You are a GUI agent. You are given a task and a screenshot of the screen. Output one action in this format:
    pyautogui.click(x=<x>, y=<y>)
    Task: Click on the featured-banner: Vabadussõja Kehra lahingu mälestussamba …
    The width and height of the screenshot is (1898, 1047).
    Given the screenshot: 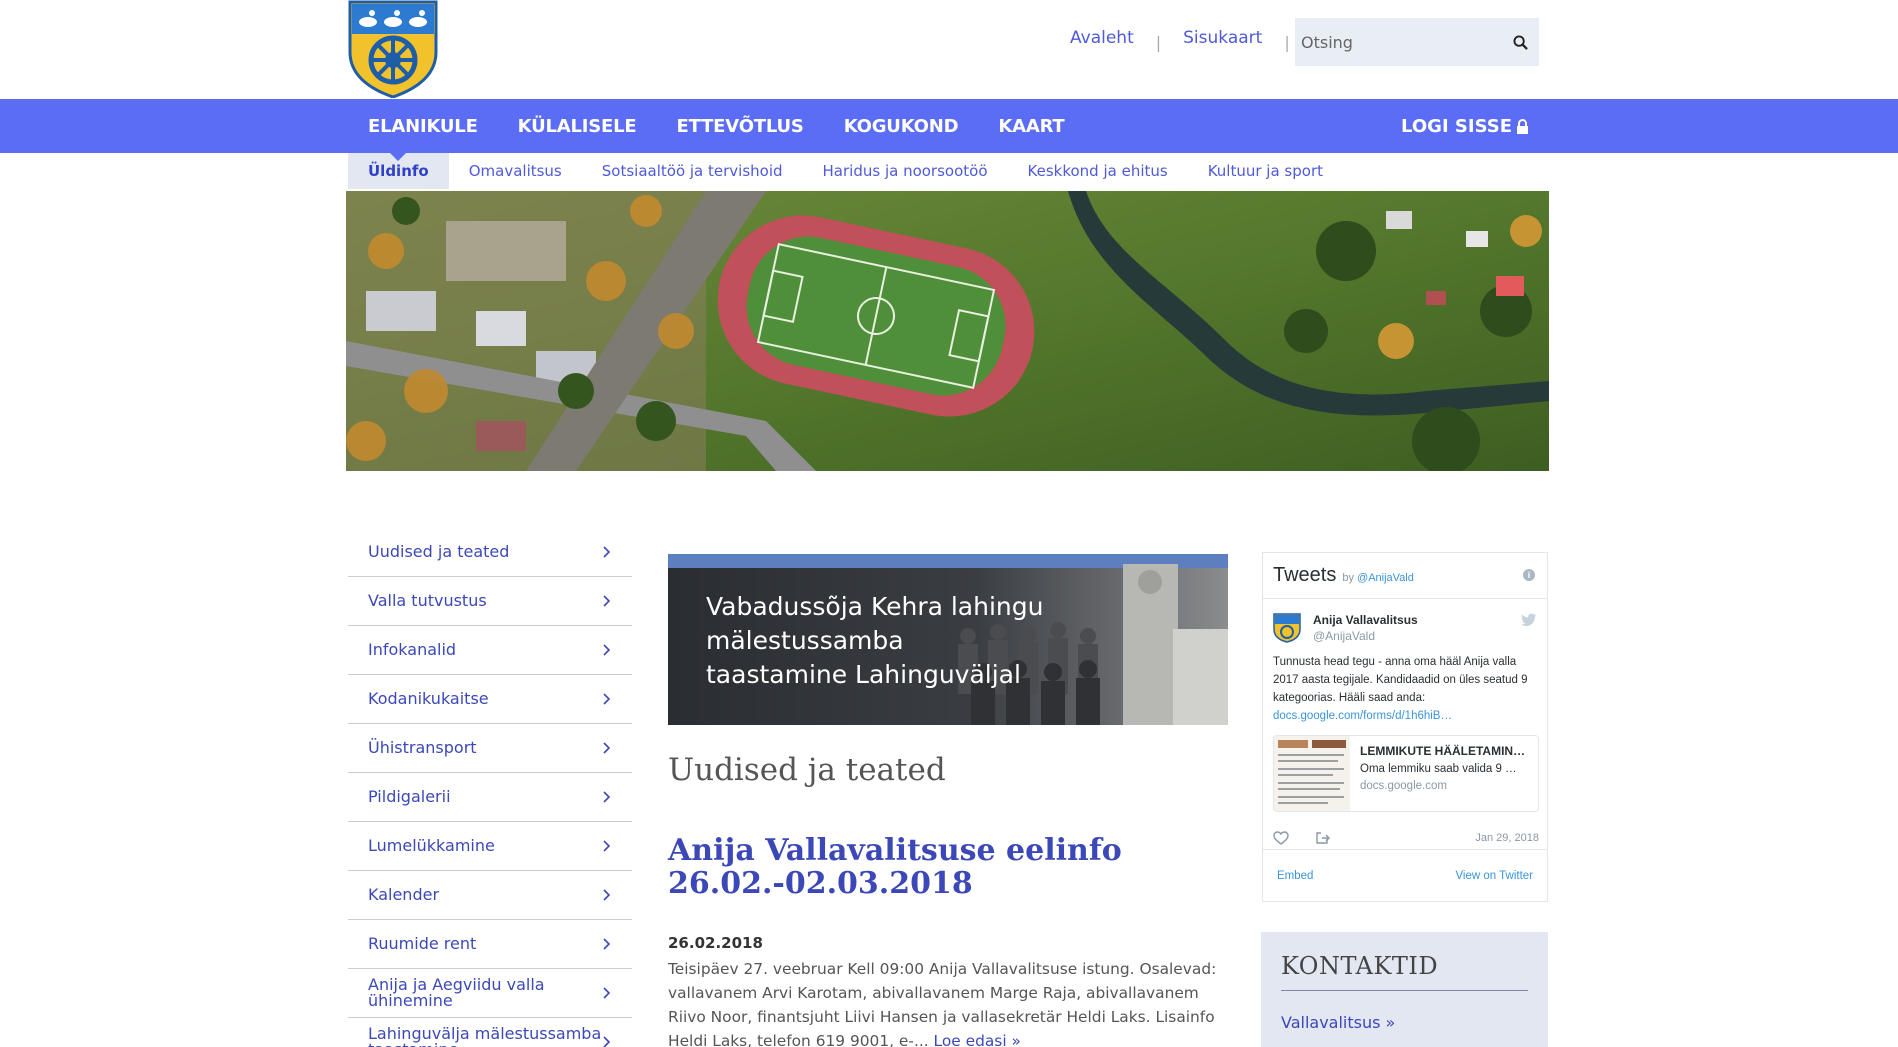 What is the action you would take?
    pyautogui.click(x=948, y=639)
    